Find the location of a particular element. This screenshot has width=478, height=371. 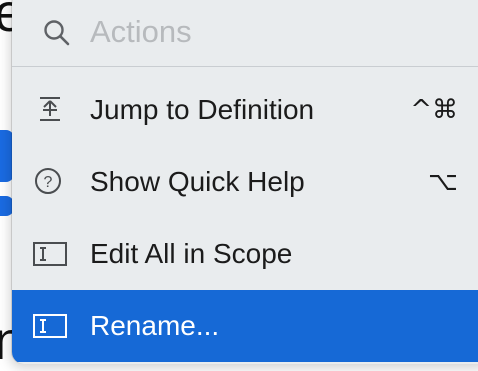

menu-item-label: Jump to Definition is located at coordinates (202, 109).